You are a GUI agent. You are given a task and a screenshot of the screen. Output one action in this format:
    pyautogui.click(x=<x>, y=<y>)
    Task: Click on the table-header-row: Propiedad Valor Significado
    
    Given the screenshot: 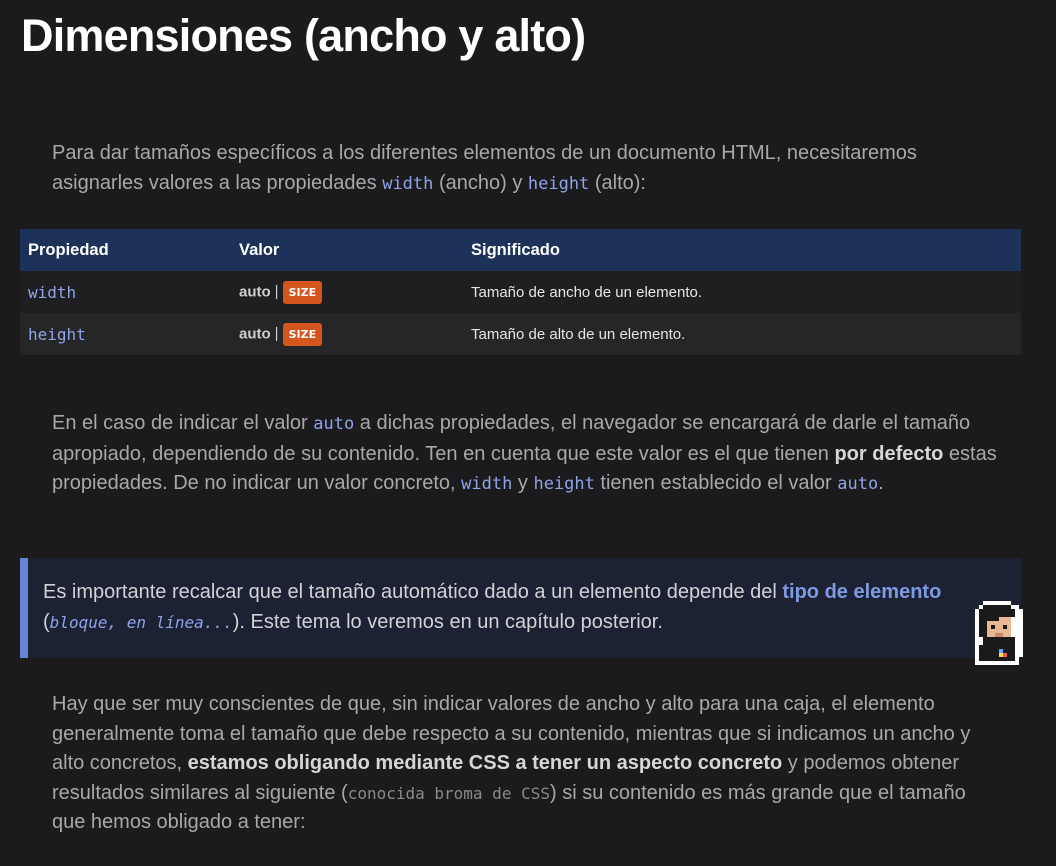 What is the action you would take?
    pyautogui.click(x=520, y=250)
    